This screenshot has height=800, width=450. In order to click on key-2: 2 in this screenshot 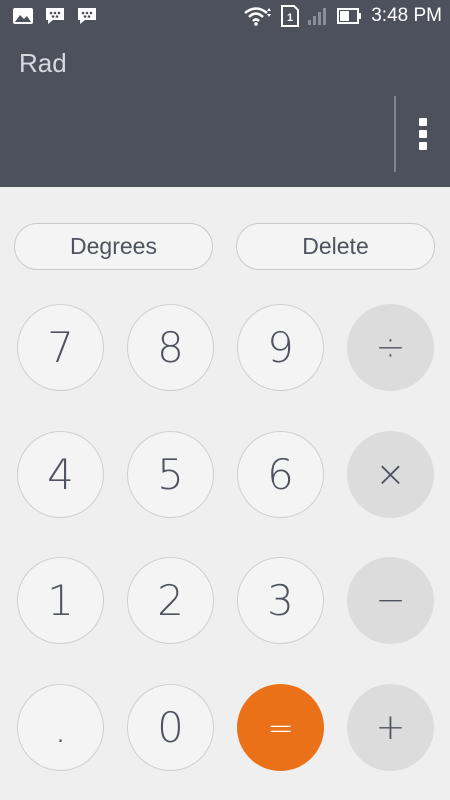, I will do `click(170, 600)`.